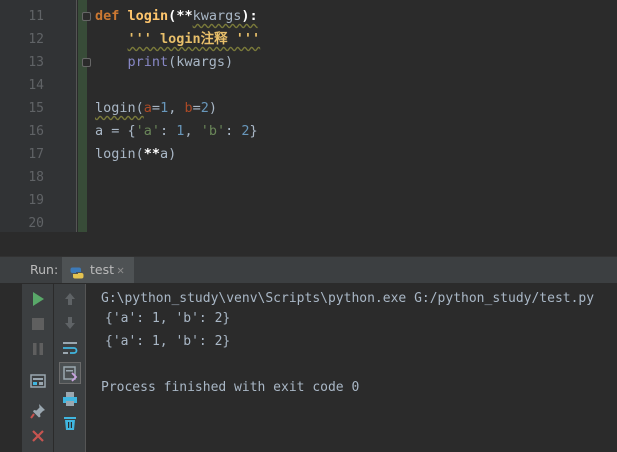 Image resolution: width=617 pixels, height=452 pixels. What do you see at coordinates (188, 108) in the screenshot?
I see `keyword-arg: b` at bounding box center [188, 108].